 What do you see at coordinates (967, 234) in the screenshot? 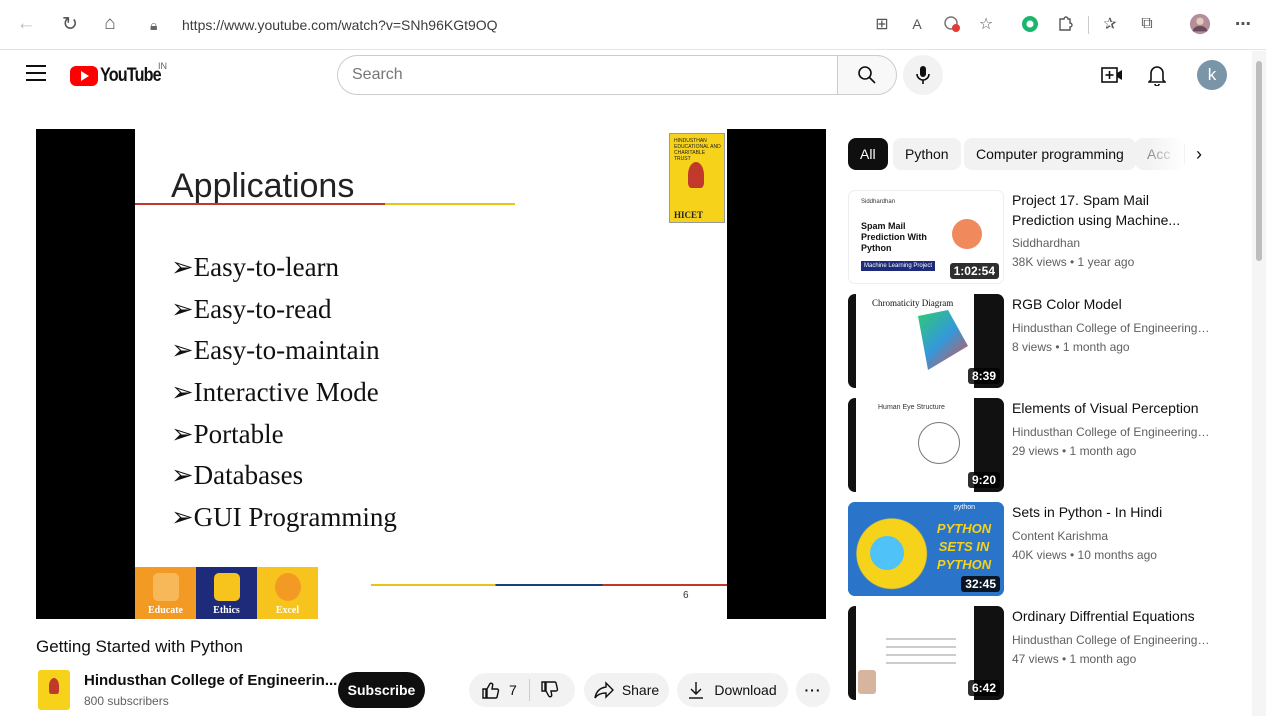
I see `mail-icon` at bounding box center [967, 234].